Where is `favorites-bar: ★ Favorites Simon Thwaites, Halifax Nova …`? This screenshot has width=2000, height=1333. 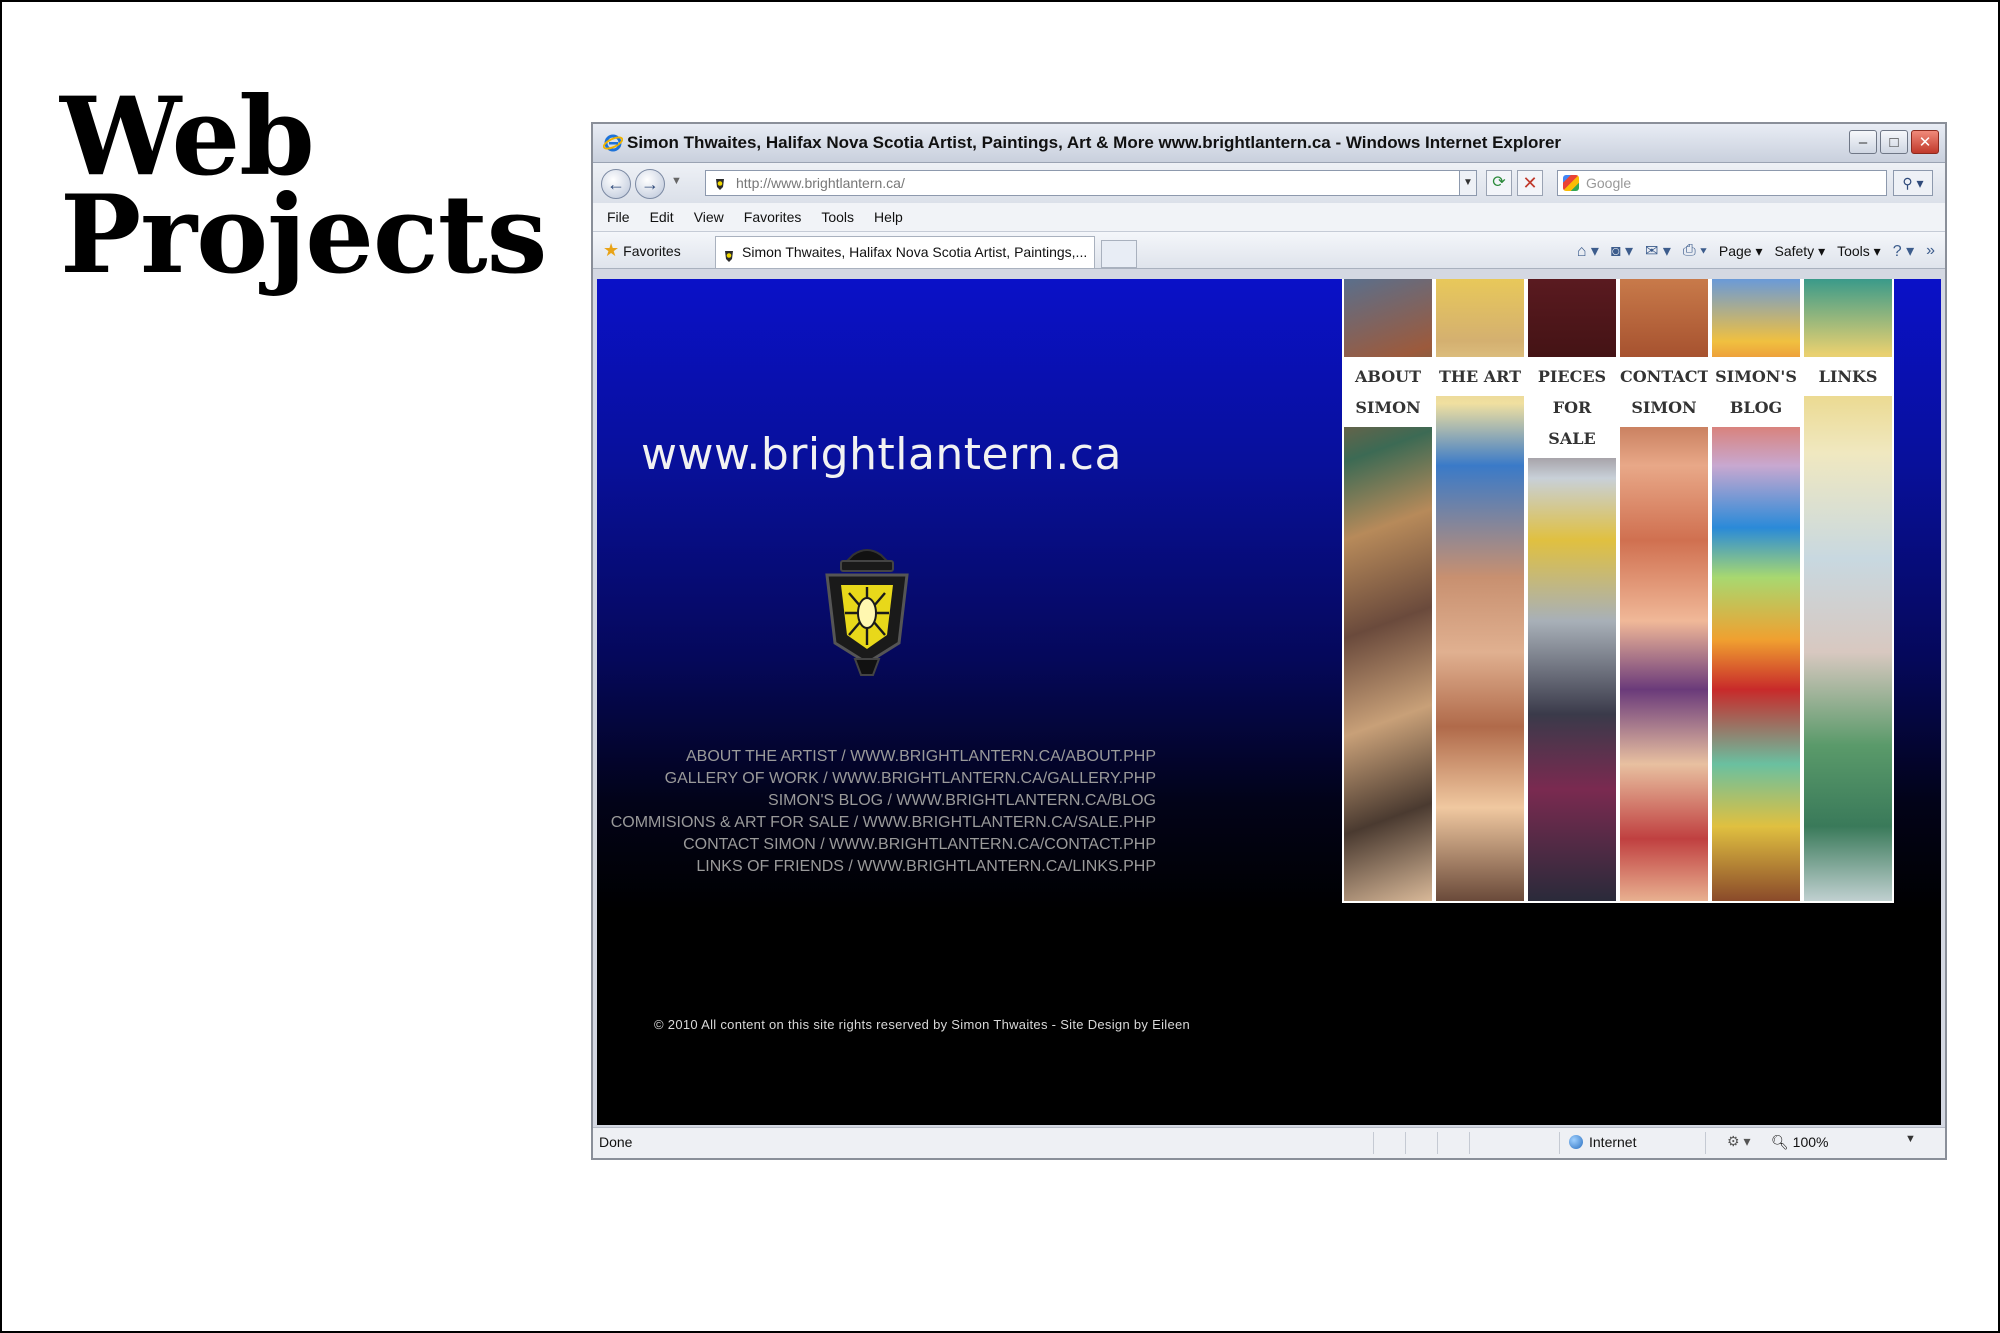
favorites-bar: ★ Favorites Simon Thwaites, Halifax Nova … is located at coordinates (1269, 250).